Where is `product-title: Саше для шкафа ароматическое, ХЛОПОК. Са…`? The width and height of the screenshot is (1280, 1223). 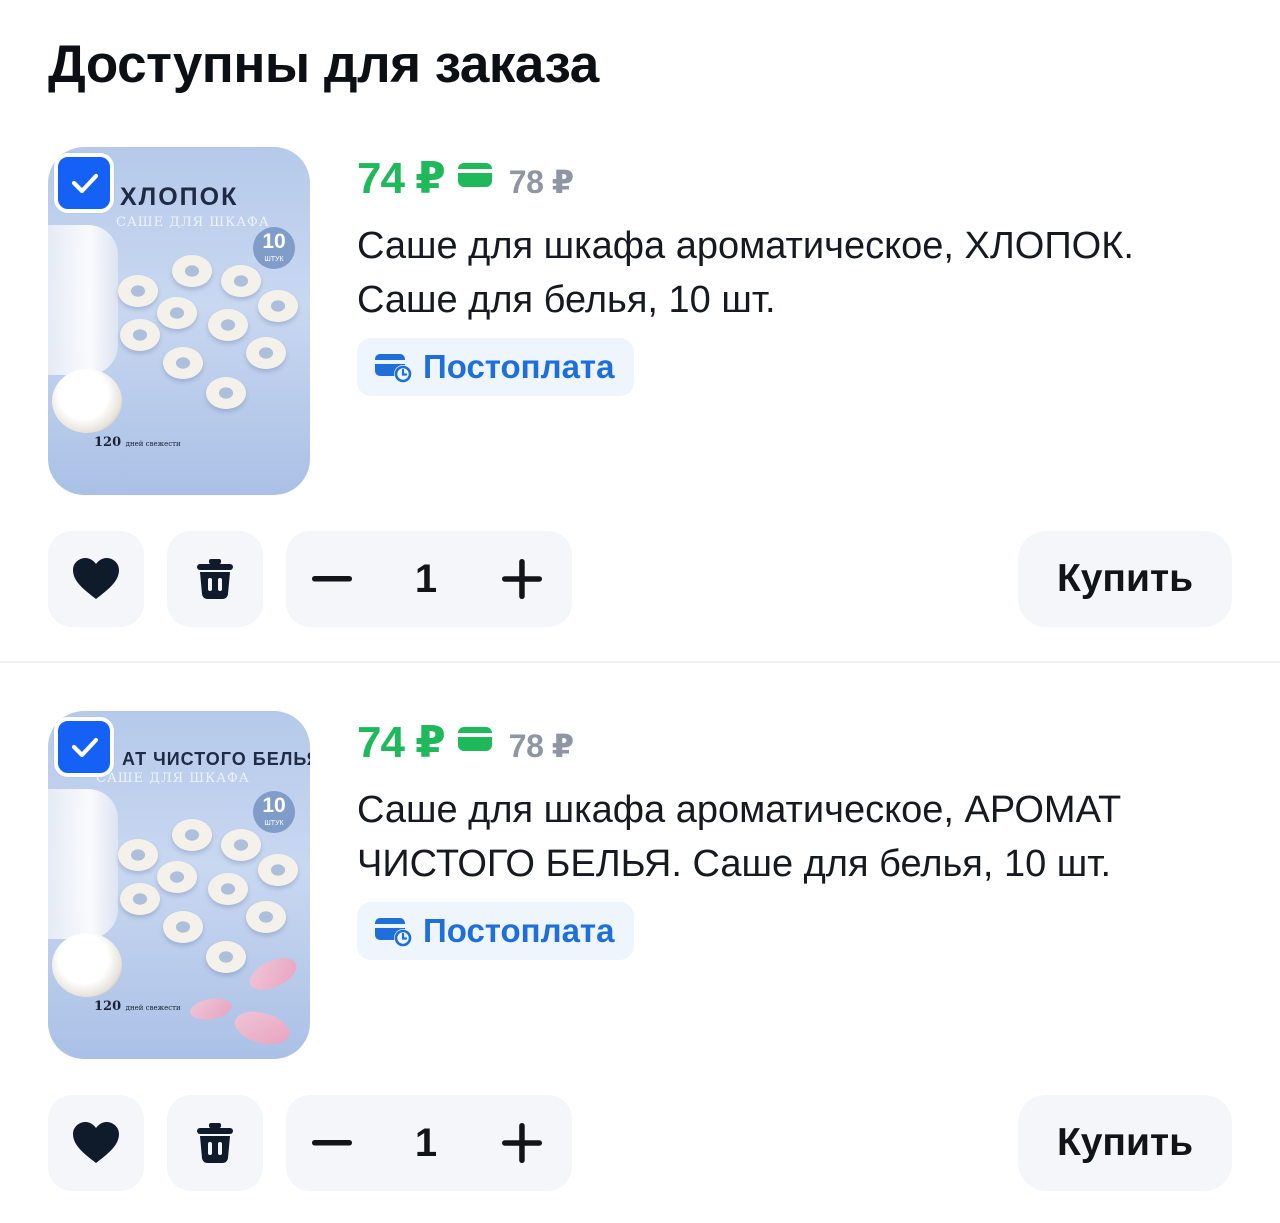
product-title: Саше для шкафа ароматическое, ХЛОПОК. Са… is located at coordinates (797, 273).